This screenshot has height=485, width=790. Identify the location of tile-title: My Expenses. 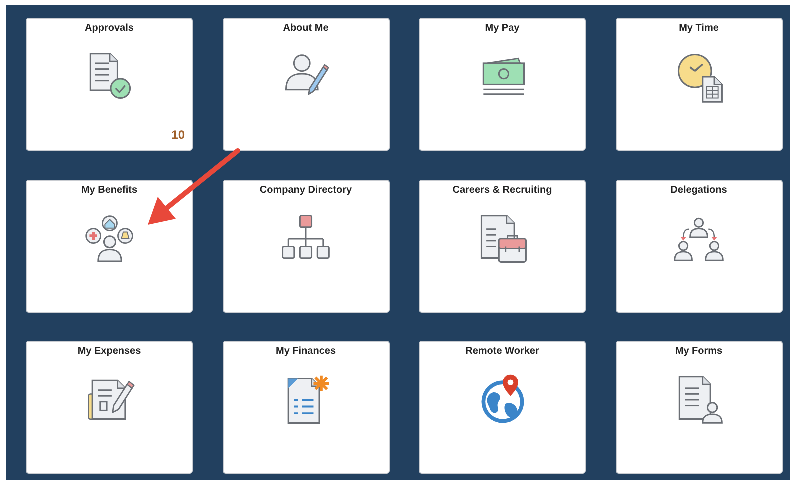
(110, 351).